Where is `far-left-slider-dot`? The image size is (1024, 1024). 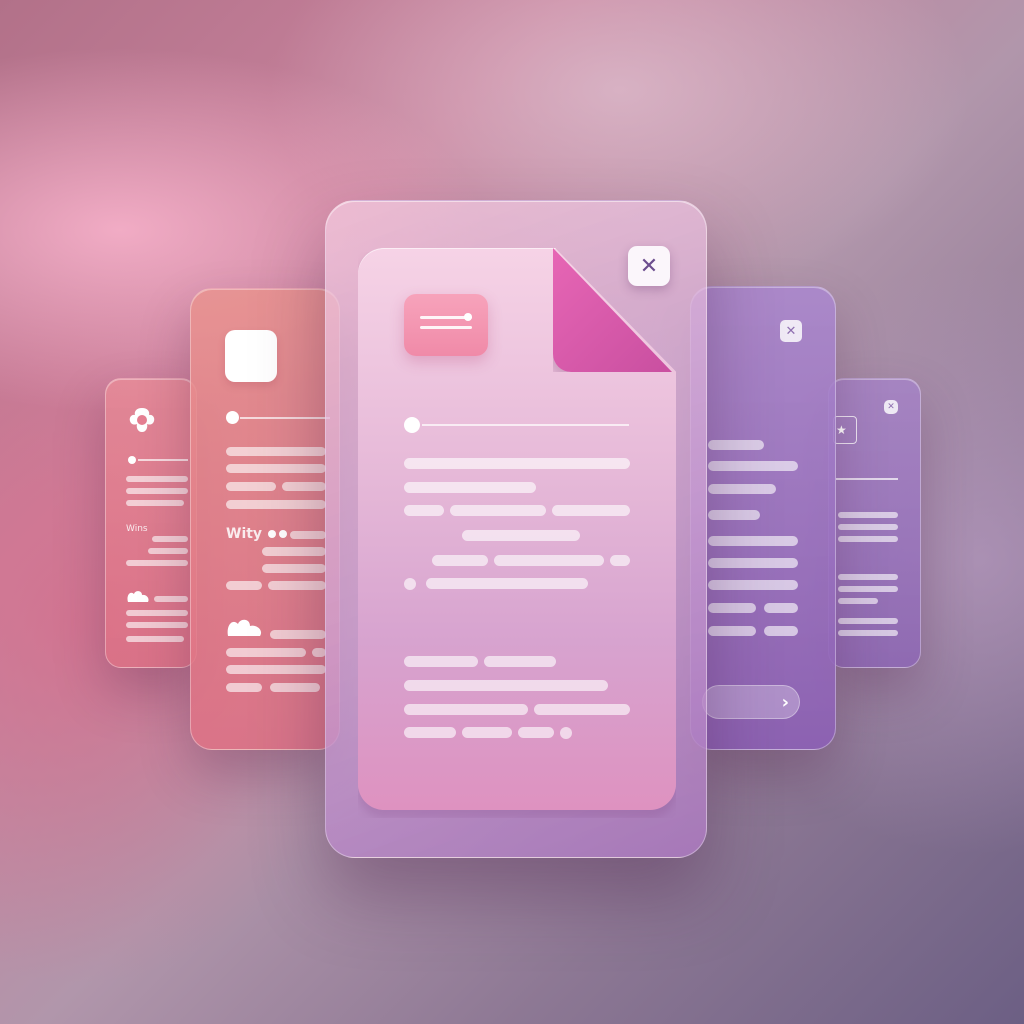 far-left-slider-dot is located at coordinates (132, 460).